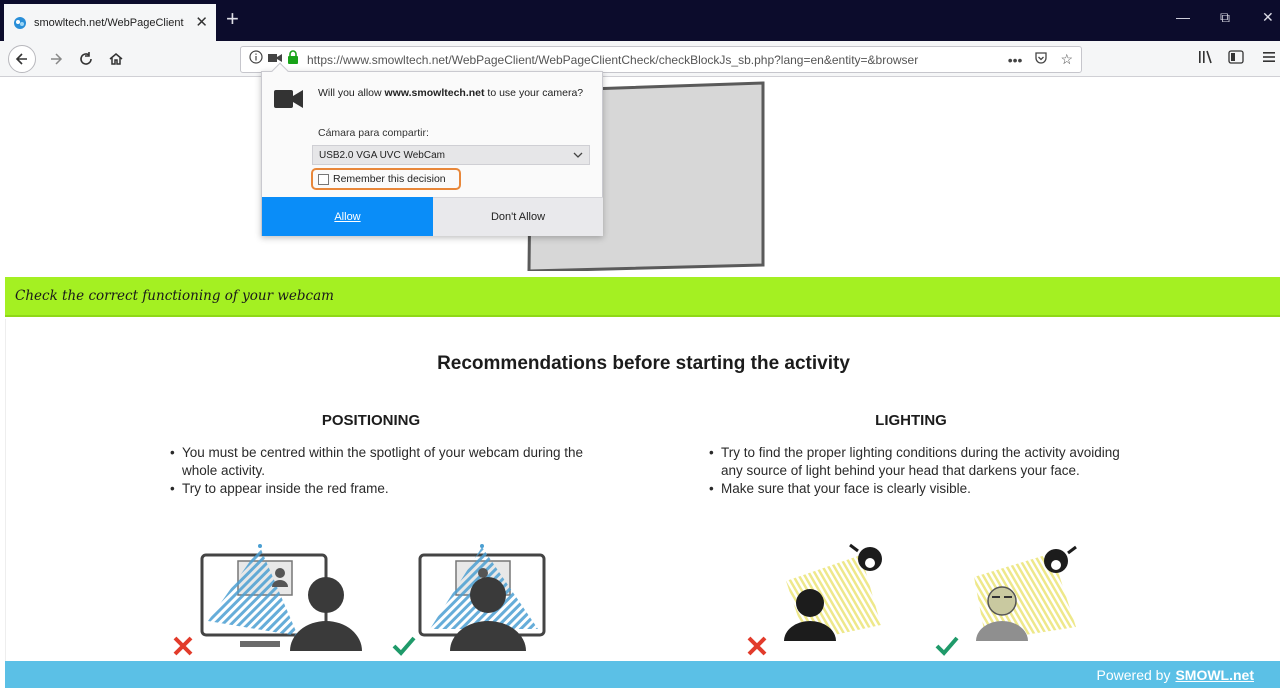 This screenshot has height=688, width=1280. Describe the element at coordinates (116, 59) in the screenshot. I see `home-icon` at that location.